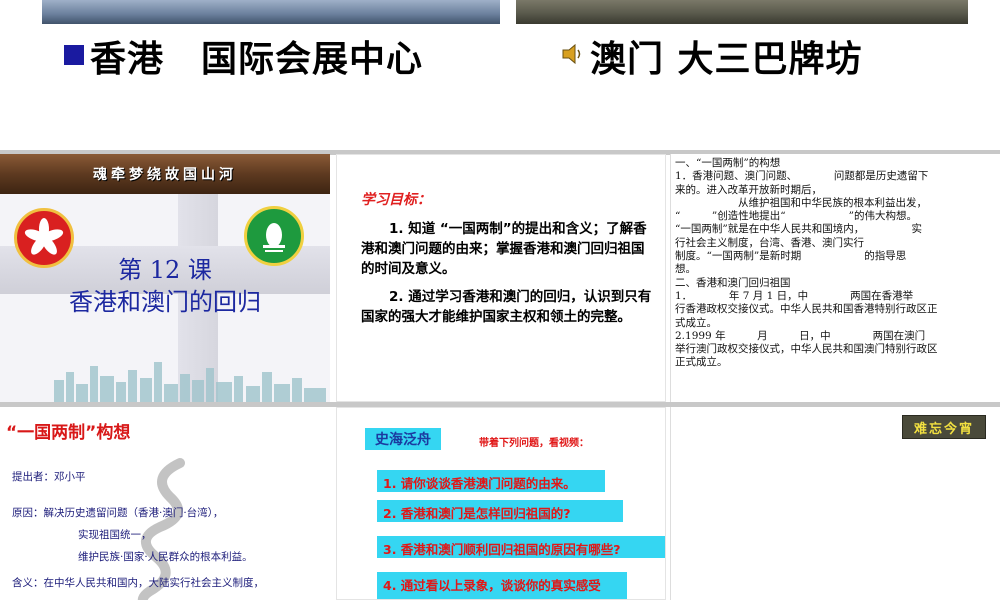 The height and width of the screenshot is (600, 1000). Describe the element at coordinates (138, 583) in the screenshot. I see `meaning-line: 含义：在中华人民共和国内，大陆实行社会主义制度，` at that location.